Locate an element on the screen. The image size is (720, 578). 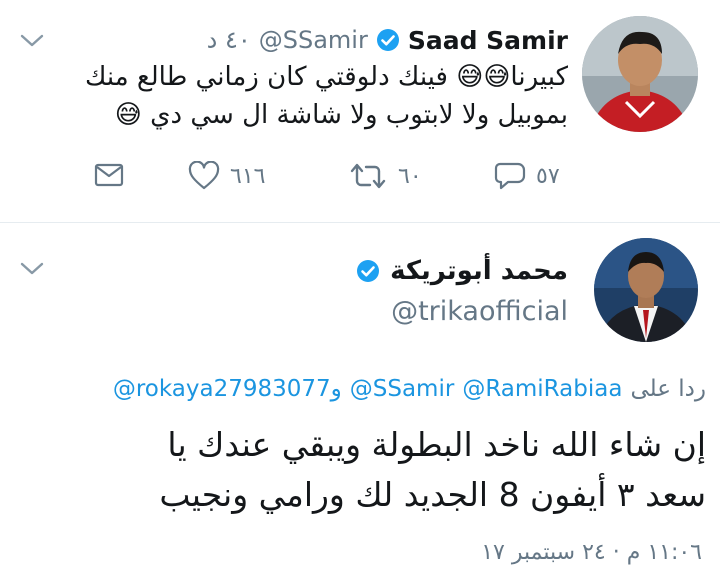
tweet-time: ٤٠ د is located at coordinates (229, 40).